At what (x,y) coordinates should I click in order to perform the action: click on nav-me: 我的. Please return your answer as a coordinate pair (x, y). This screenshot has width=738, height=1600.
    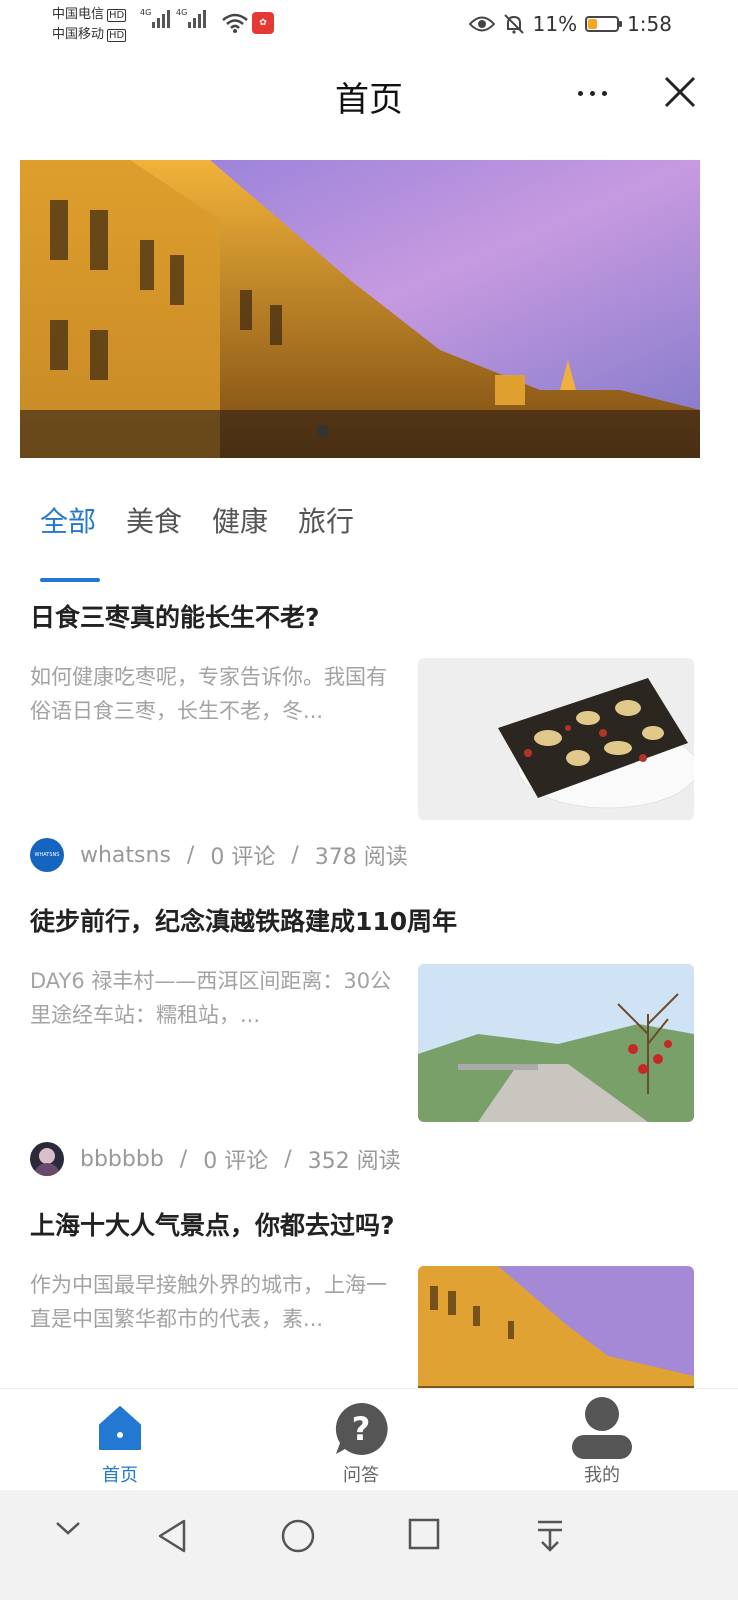
    Looking at the image, I should click on (602, 1440).